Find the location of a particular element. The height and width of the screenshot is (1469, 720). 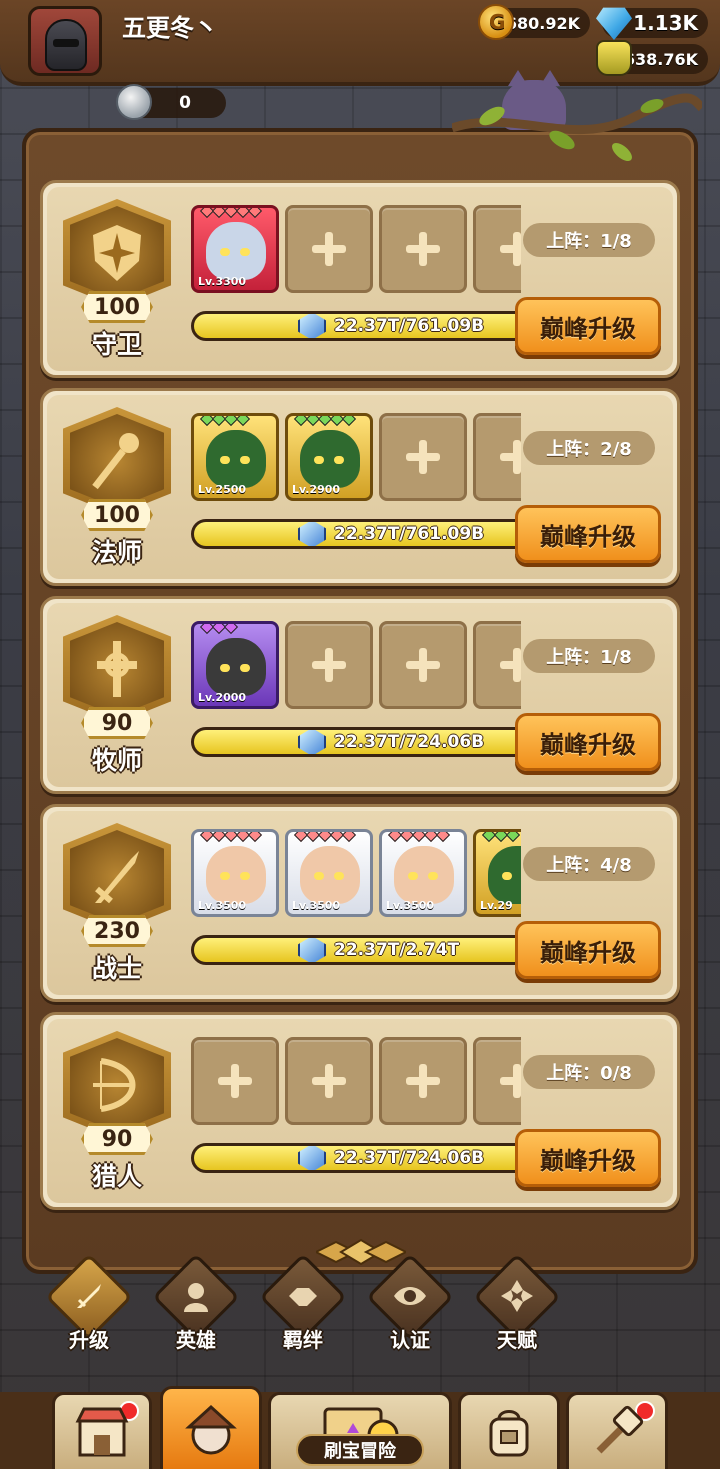

tab-talent: 天赋 is located at coordinates (517, 1302).